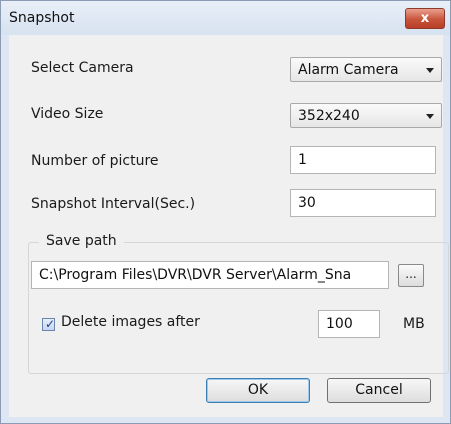 Image resolution: width=451 pixels, height=424 pixels. Describe the element at coordinates (363, 160) in the screenshot. I see `number-of-picture-input` at that location.